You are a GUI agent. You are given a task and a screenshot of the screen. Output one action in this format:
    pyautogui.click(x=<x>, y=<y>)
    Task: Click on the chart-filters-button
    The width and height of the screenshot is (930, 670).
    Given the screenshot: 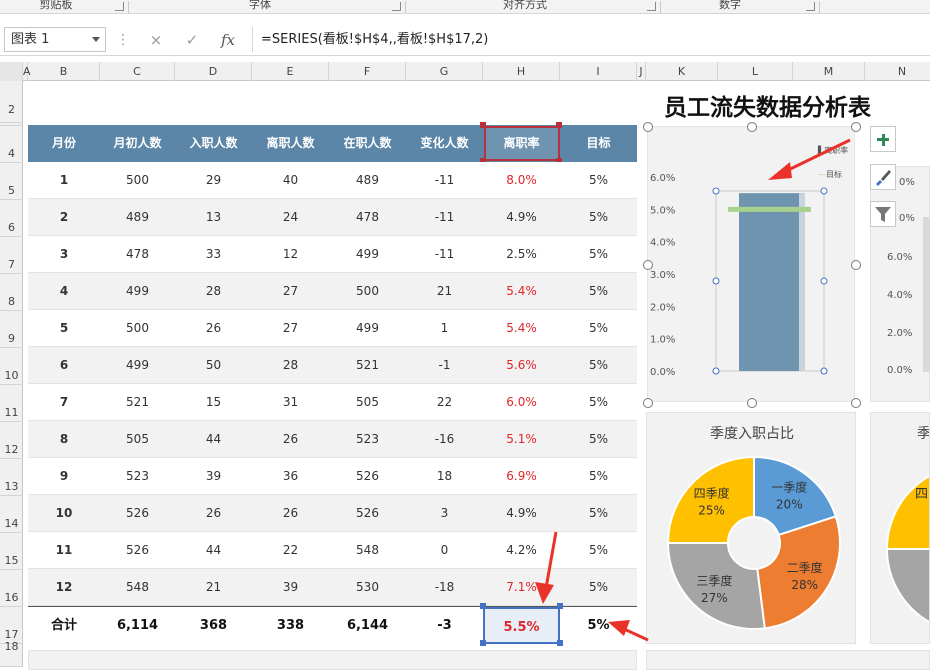 What is the action you would take?
    pyautogui.click(x=883, y=214)
    